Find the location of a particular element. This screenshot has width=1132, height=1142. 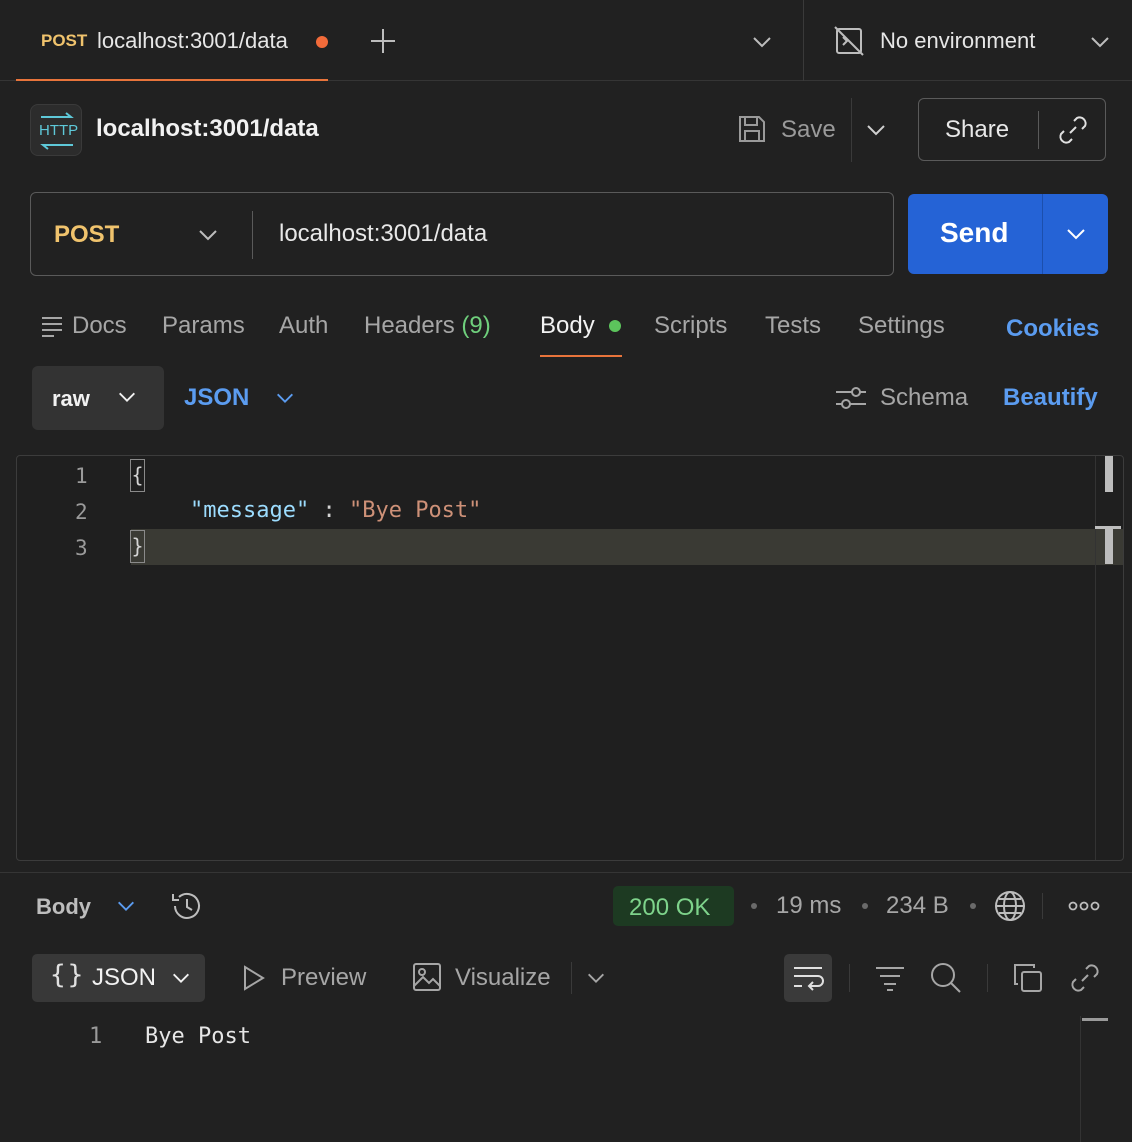

environment-selector: No environment is located at coordinates (957, 41).